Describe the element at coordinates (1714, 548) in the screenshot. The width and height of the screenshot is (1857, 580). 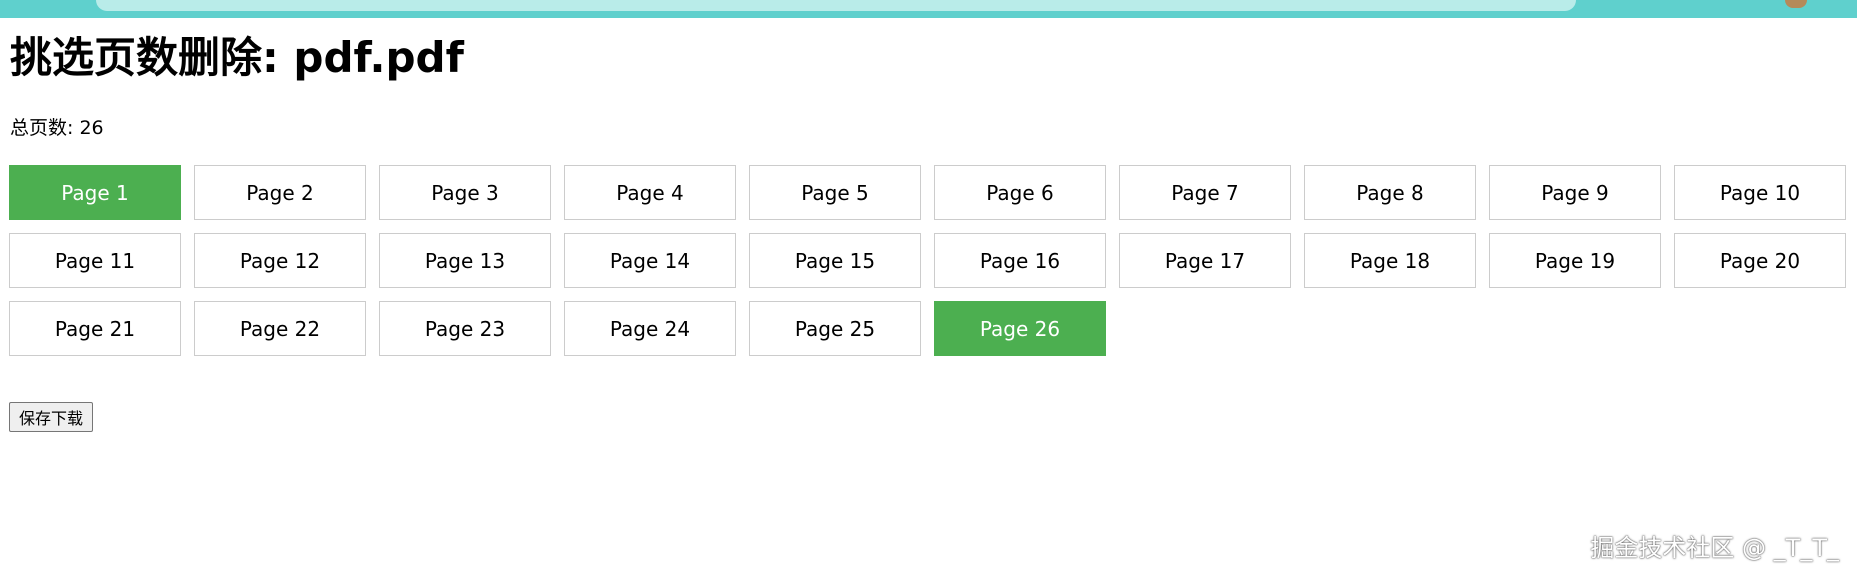
I see `watermark: 掘金技术社区 @ _T_T_` at that location.